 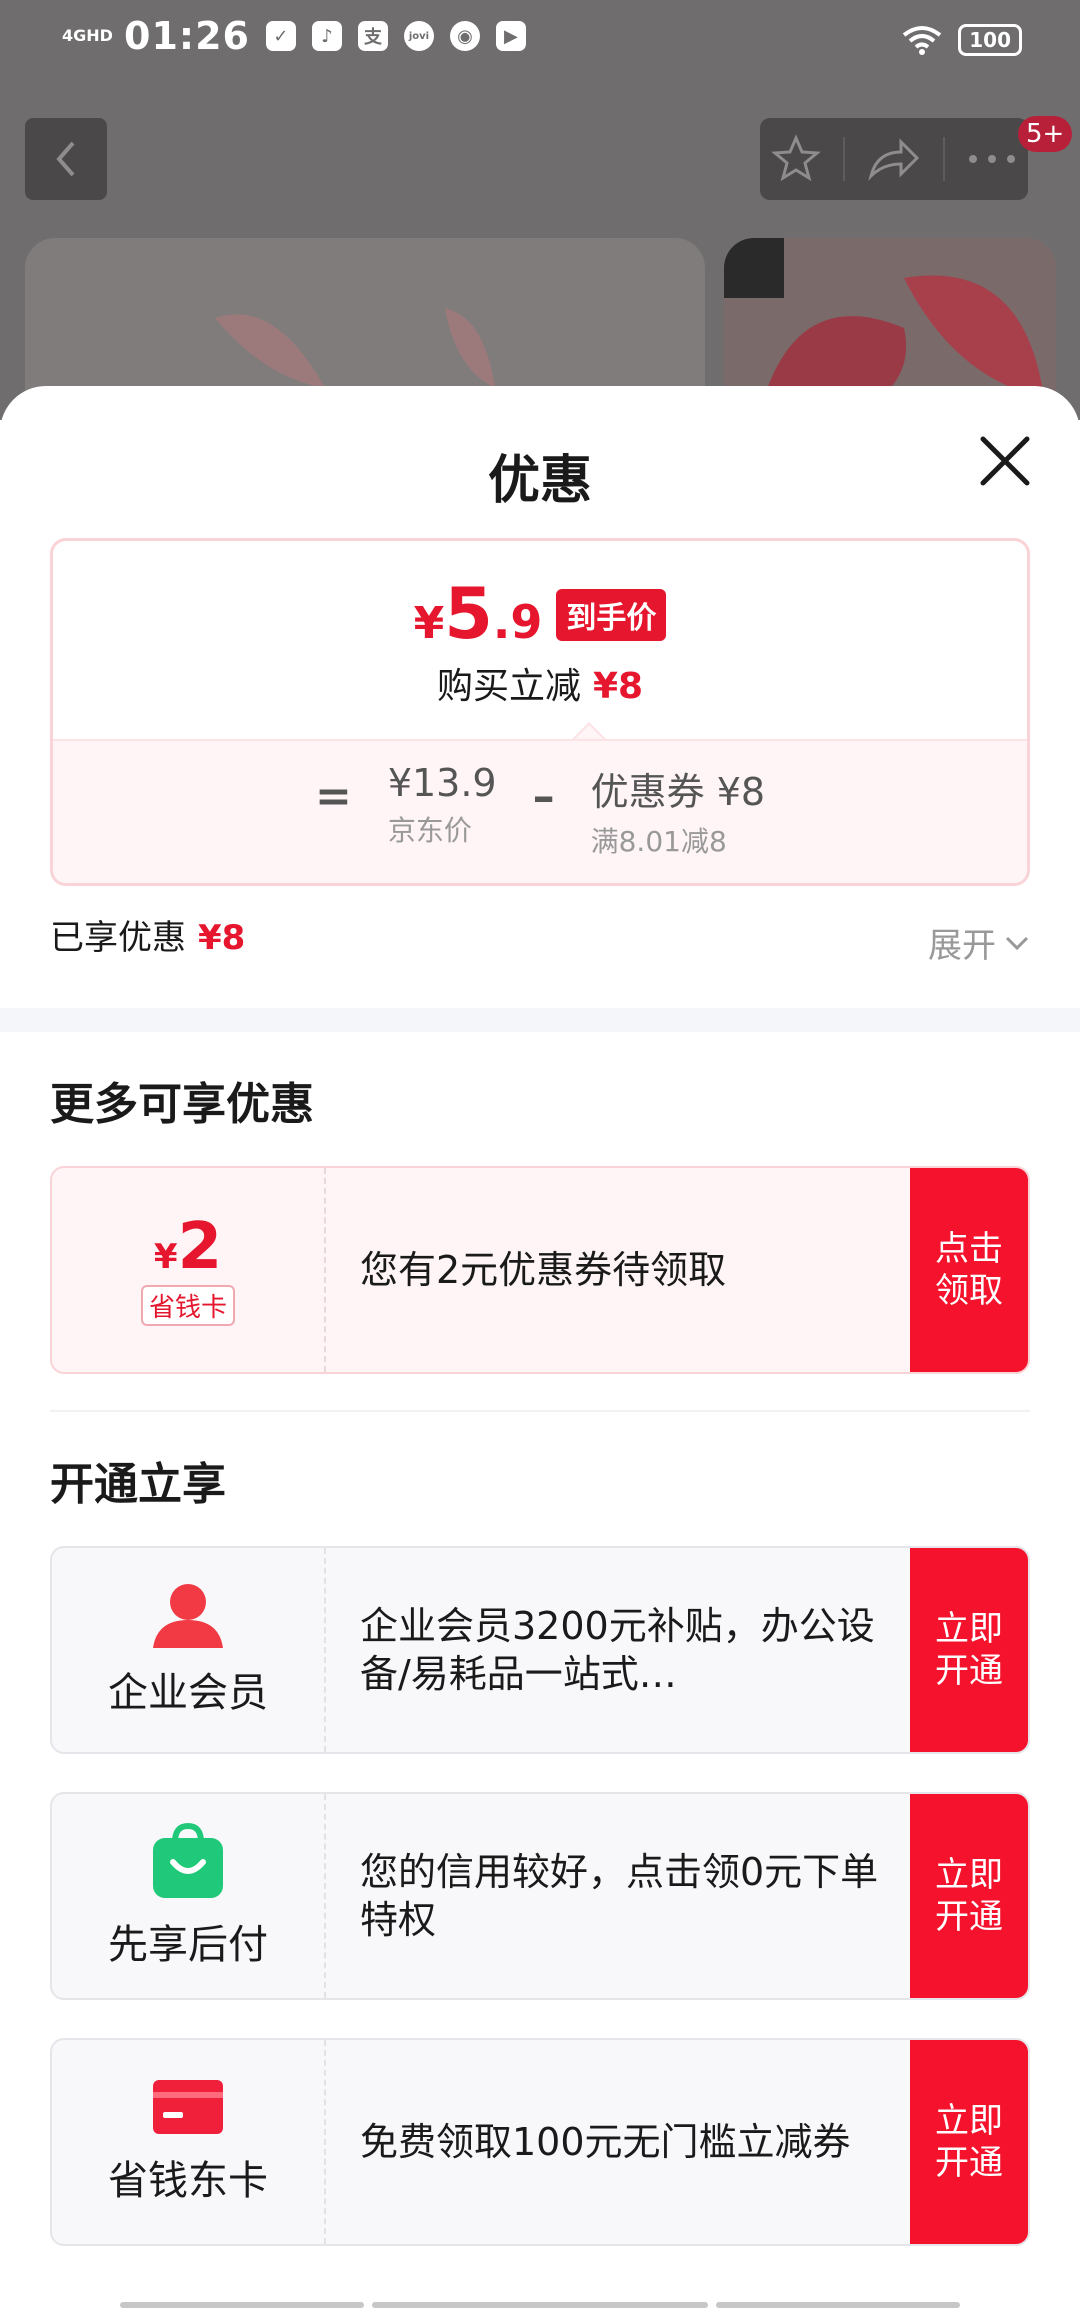 I want to click on benefit-card-pay-later: 先享后付 您的信用较好，点击领0元下单特权 立即 开通, so click(x=540, y=1896).